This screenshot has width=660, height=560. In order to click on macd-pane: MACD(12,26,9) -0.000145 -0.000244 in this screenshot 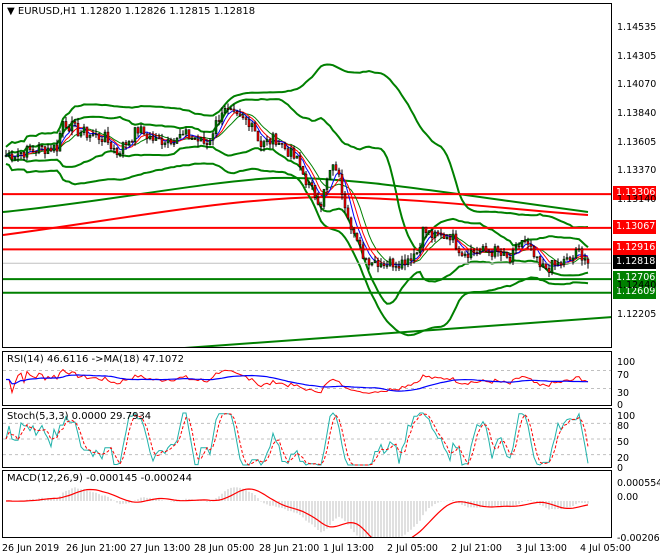, I will do `click(307, 504)`.